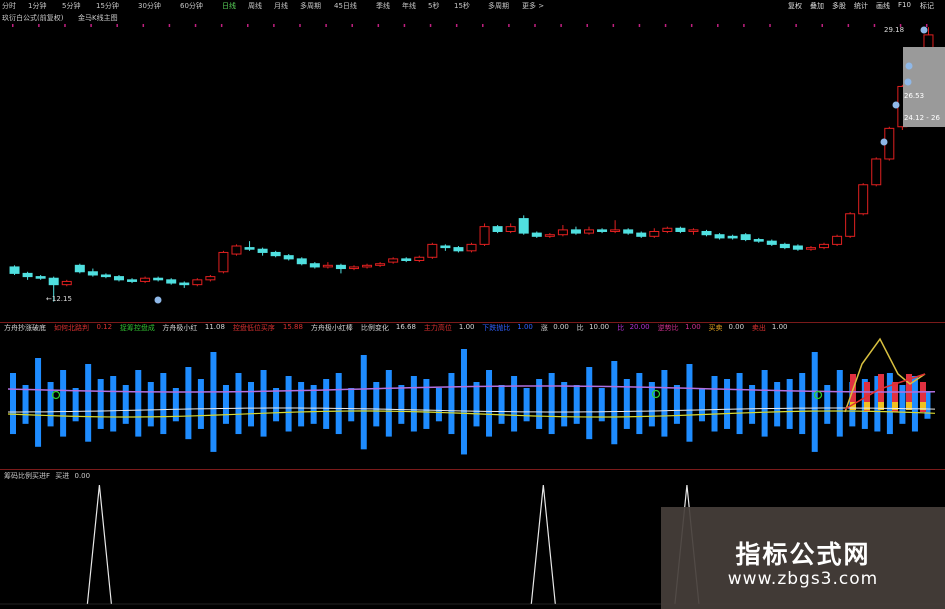  What do you see at coordinates (472, 469) in the screenshot?
I see `divider-ind1-ind2` at bounding box center [472, 469].